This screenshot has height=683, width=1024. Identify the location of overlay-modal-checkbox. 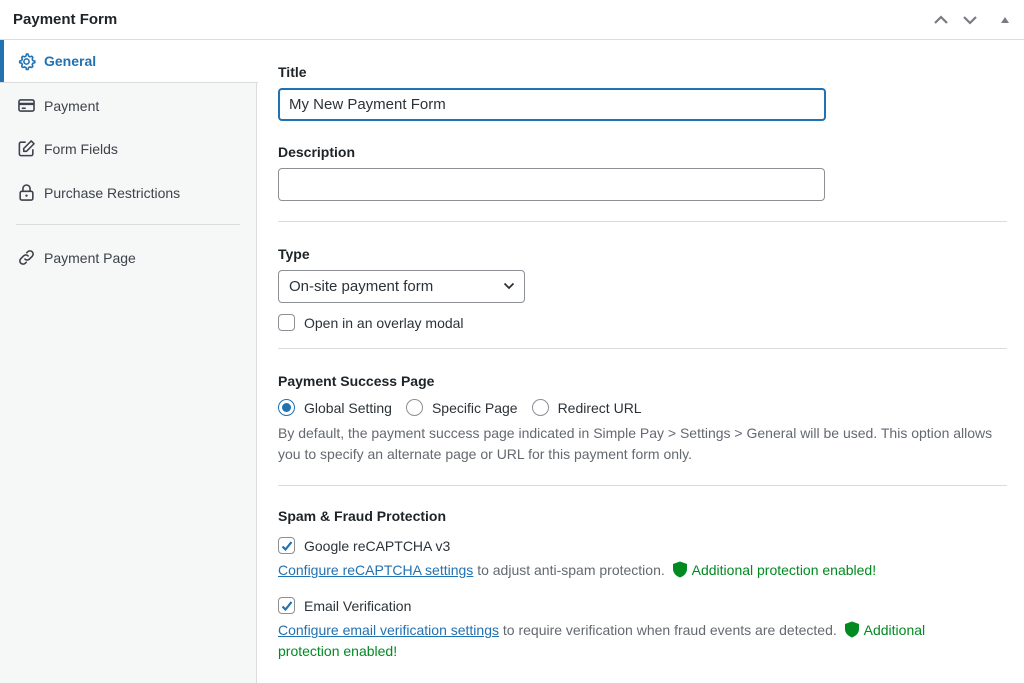
(286, 322).